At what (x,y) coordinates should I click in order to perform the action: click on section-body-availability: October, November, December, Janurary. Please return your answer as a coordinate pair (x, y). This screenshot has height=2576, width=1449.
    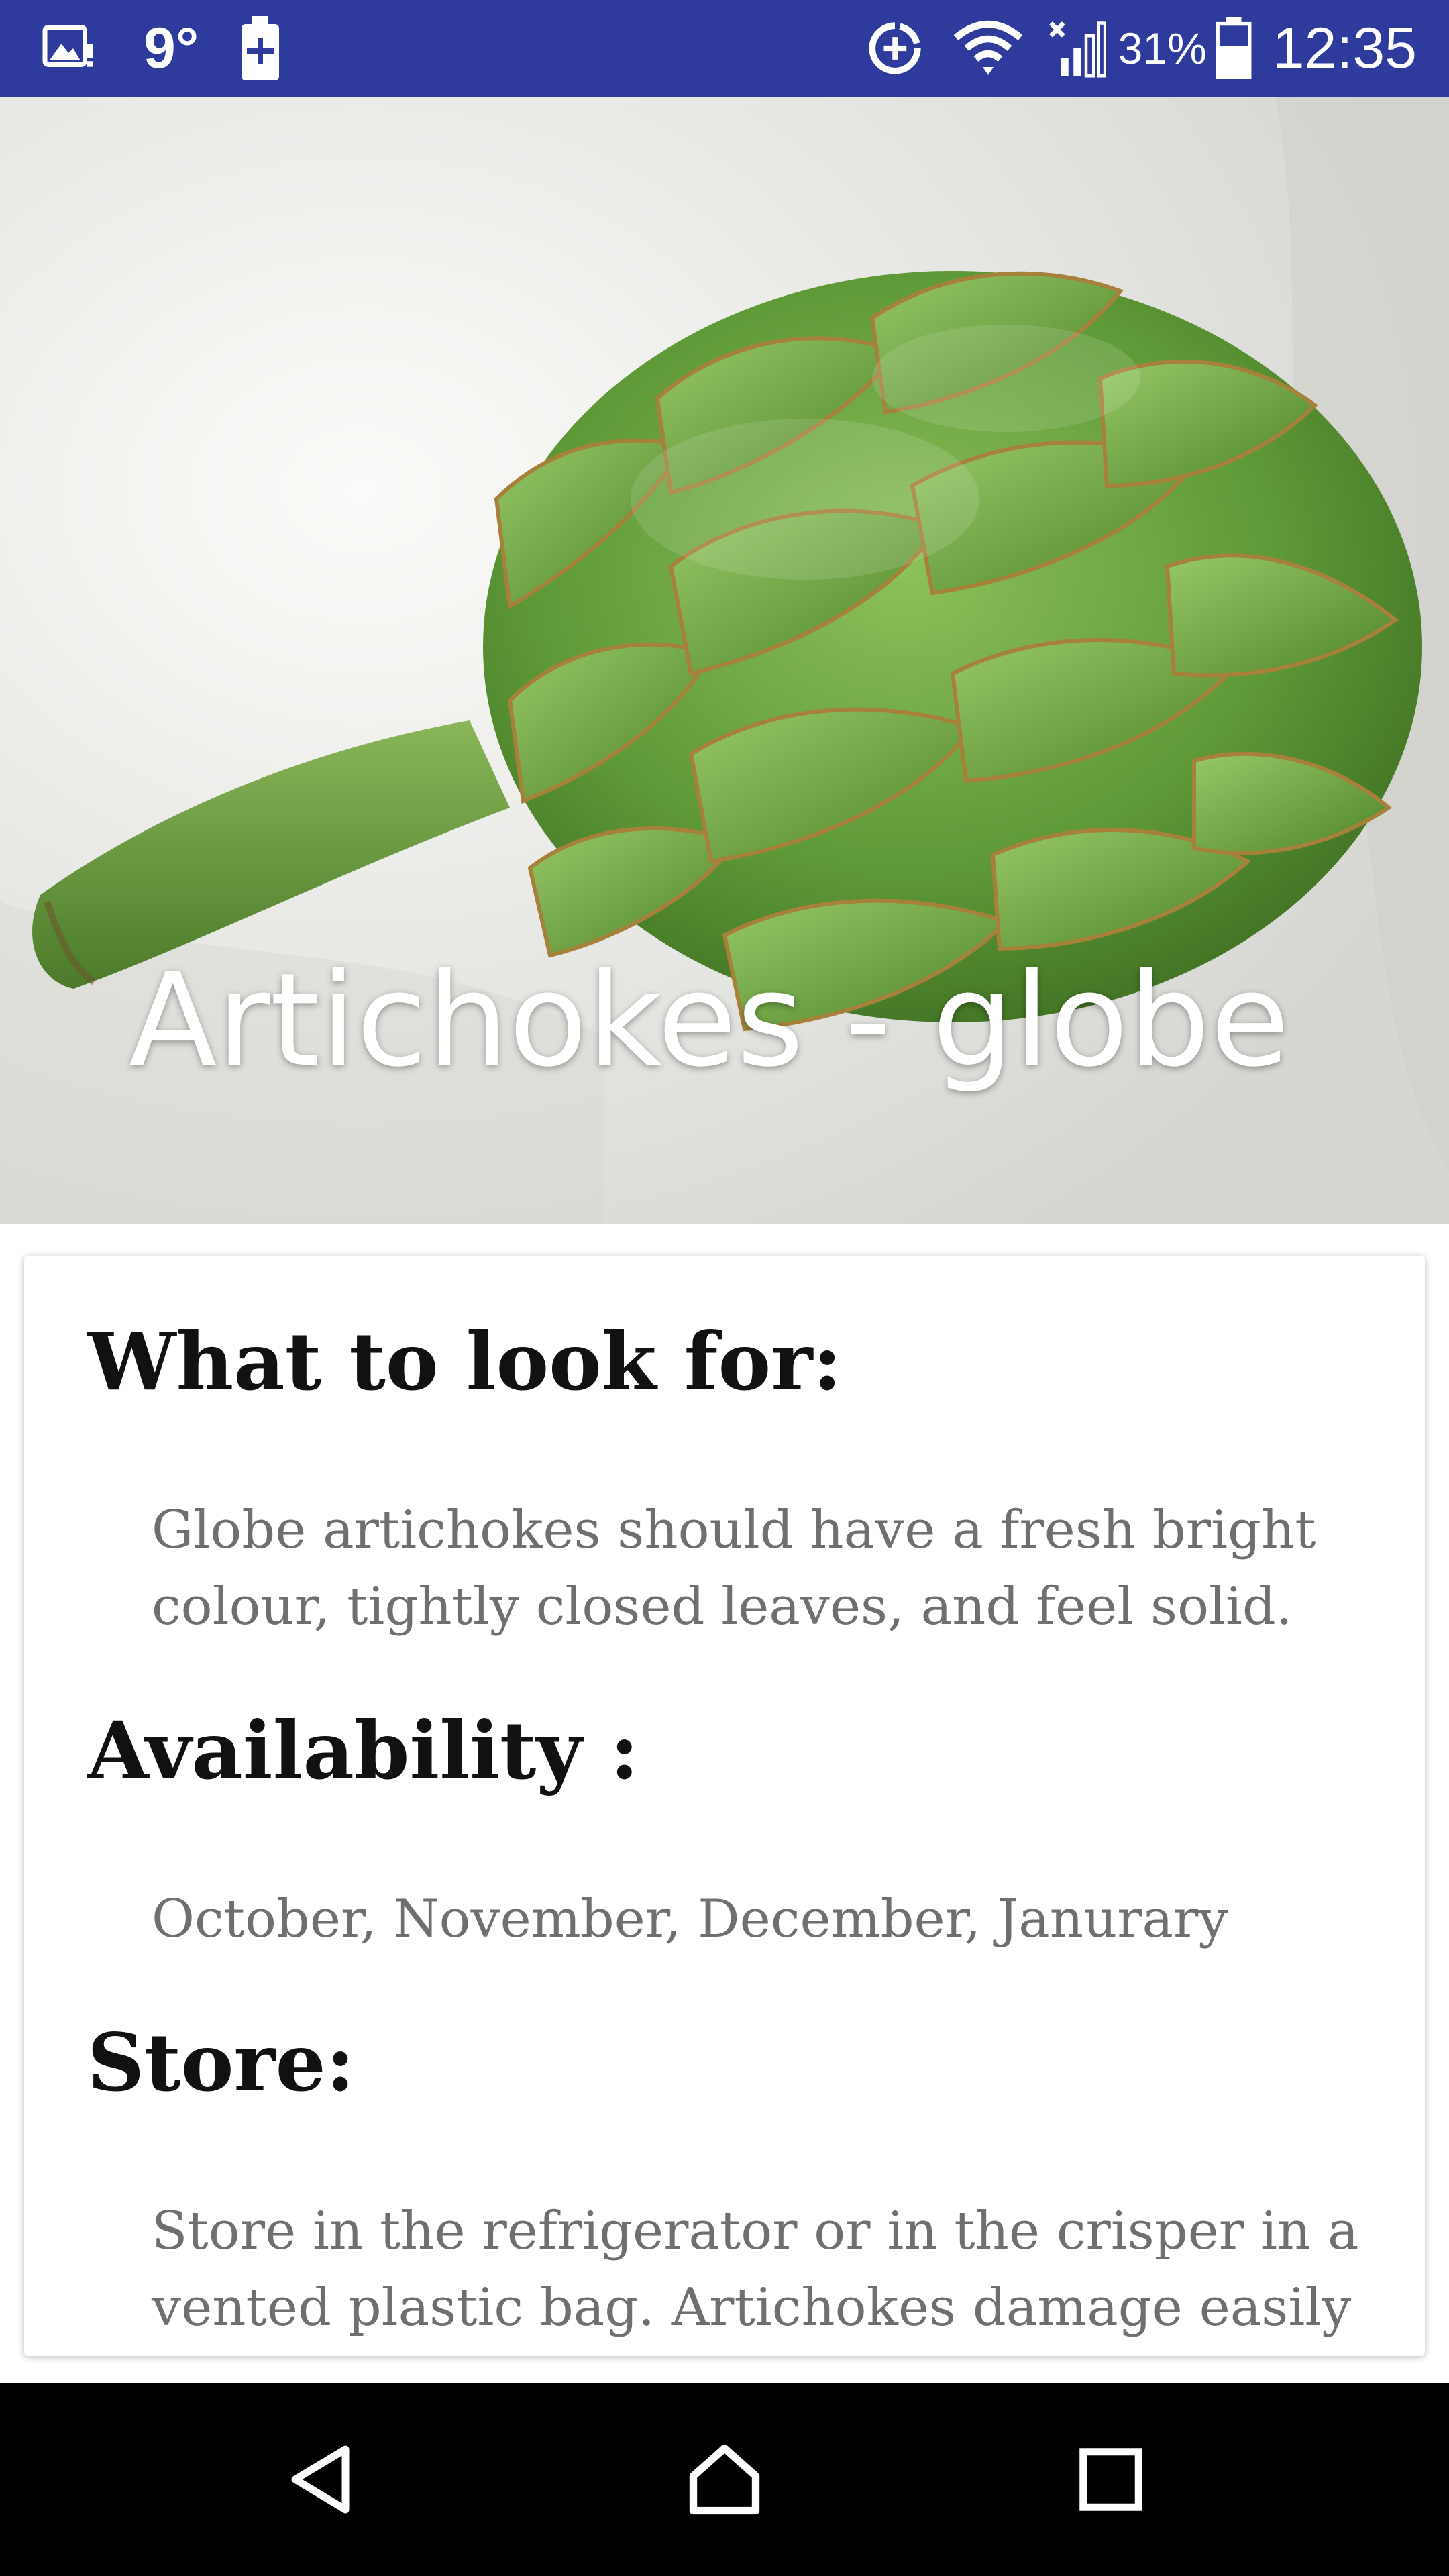
    Looking at the image, I should click on (690, 1919).